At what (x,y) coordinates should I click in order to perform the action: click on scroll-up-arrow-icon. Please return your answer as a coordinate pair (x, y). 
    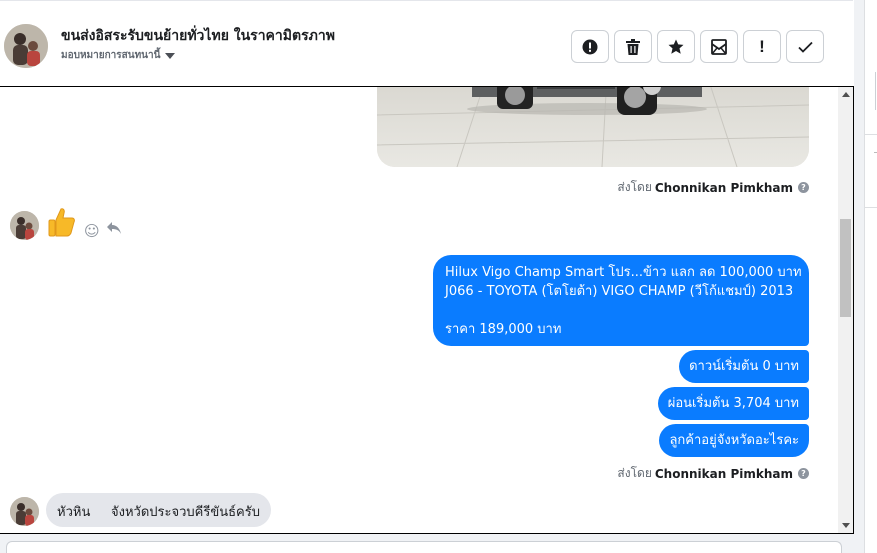
    Looking at the image, I should click on (846, 94).